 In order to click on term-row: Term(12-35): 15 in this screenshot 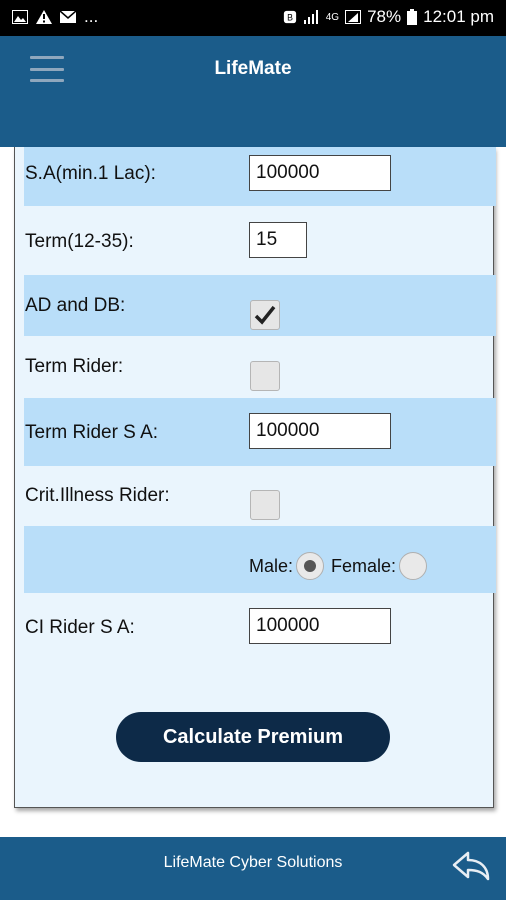, I will do `click(260, 240)`.